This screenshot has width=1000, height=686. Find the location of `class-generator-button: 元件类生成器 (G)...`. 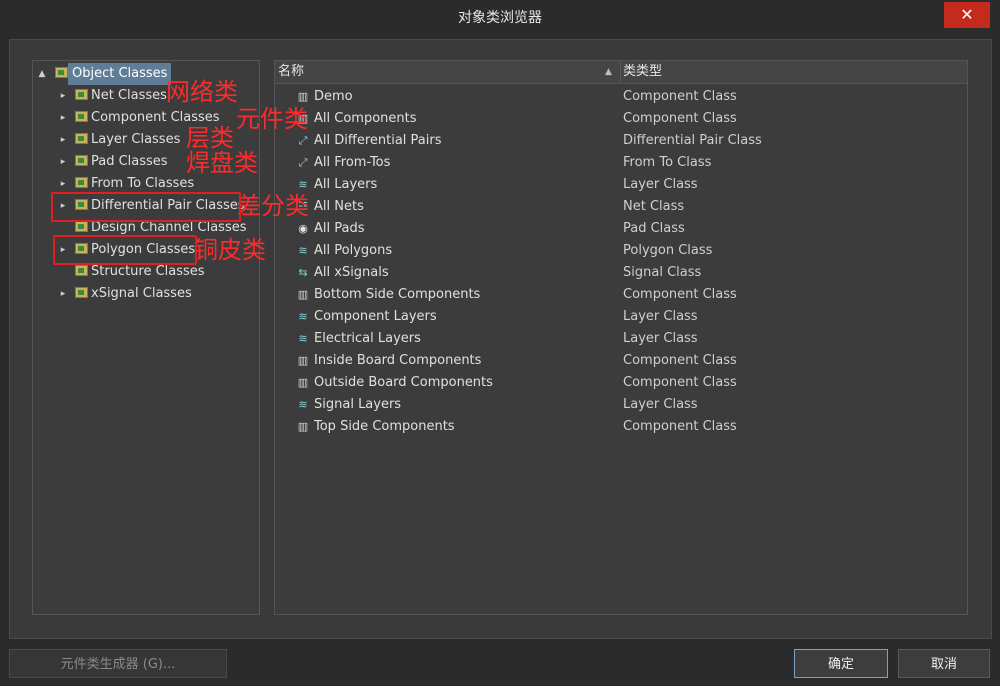

class-generator-button: 元件类生成器 (G)... is located at coordinates (118, 663).